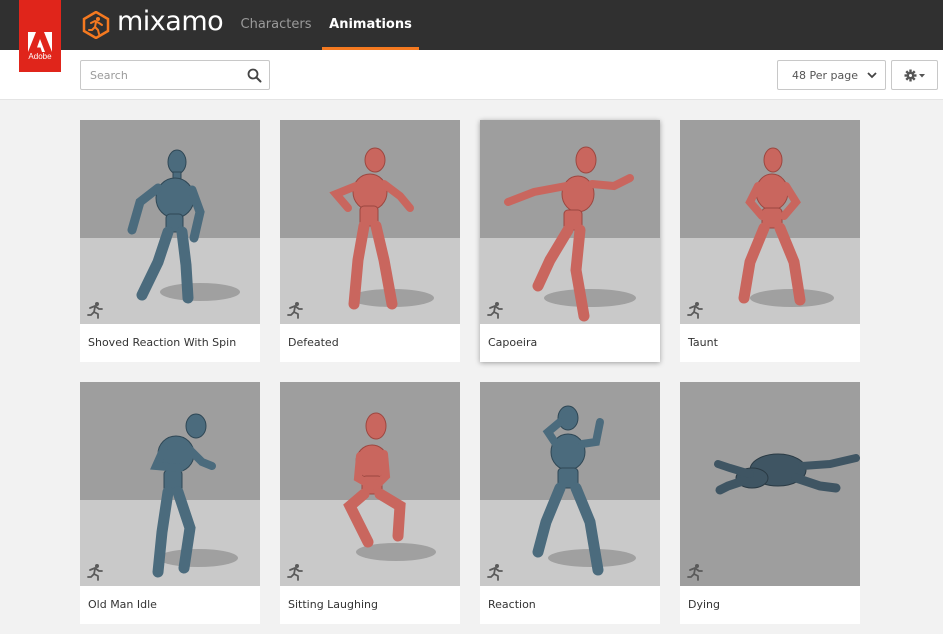  What do you see at coordinates (872, 75) in the screenshot?
I see `chevron-down-icon` at bounding box center [872, 75].